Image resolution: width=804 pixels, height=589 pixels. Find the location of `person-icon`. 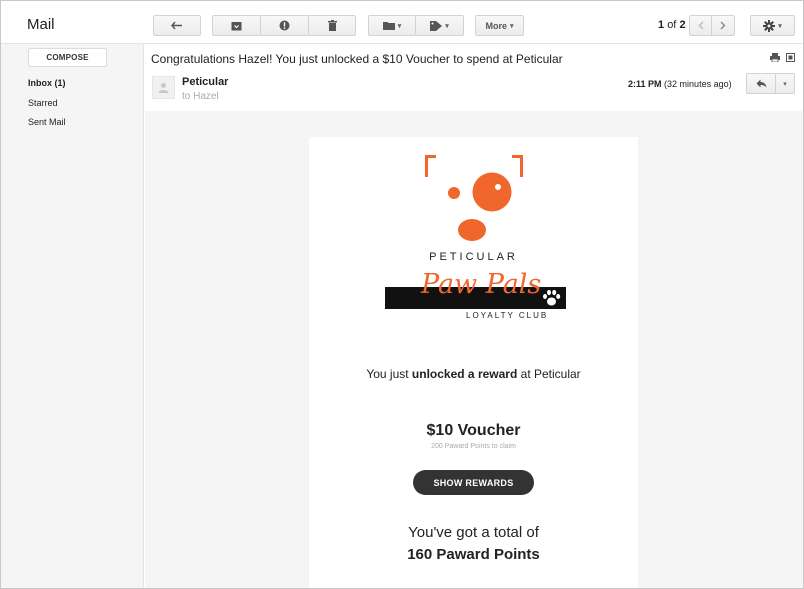

person-icon is located at coordinates (163, 88).